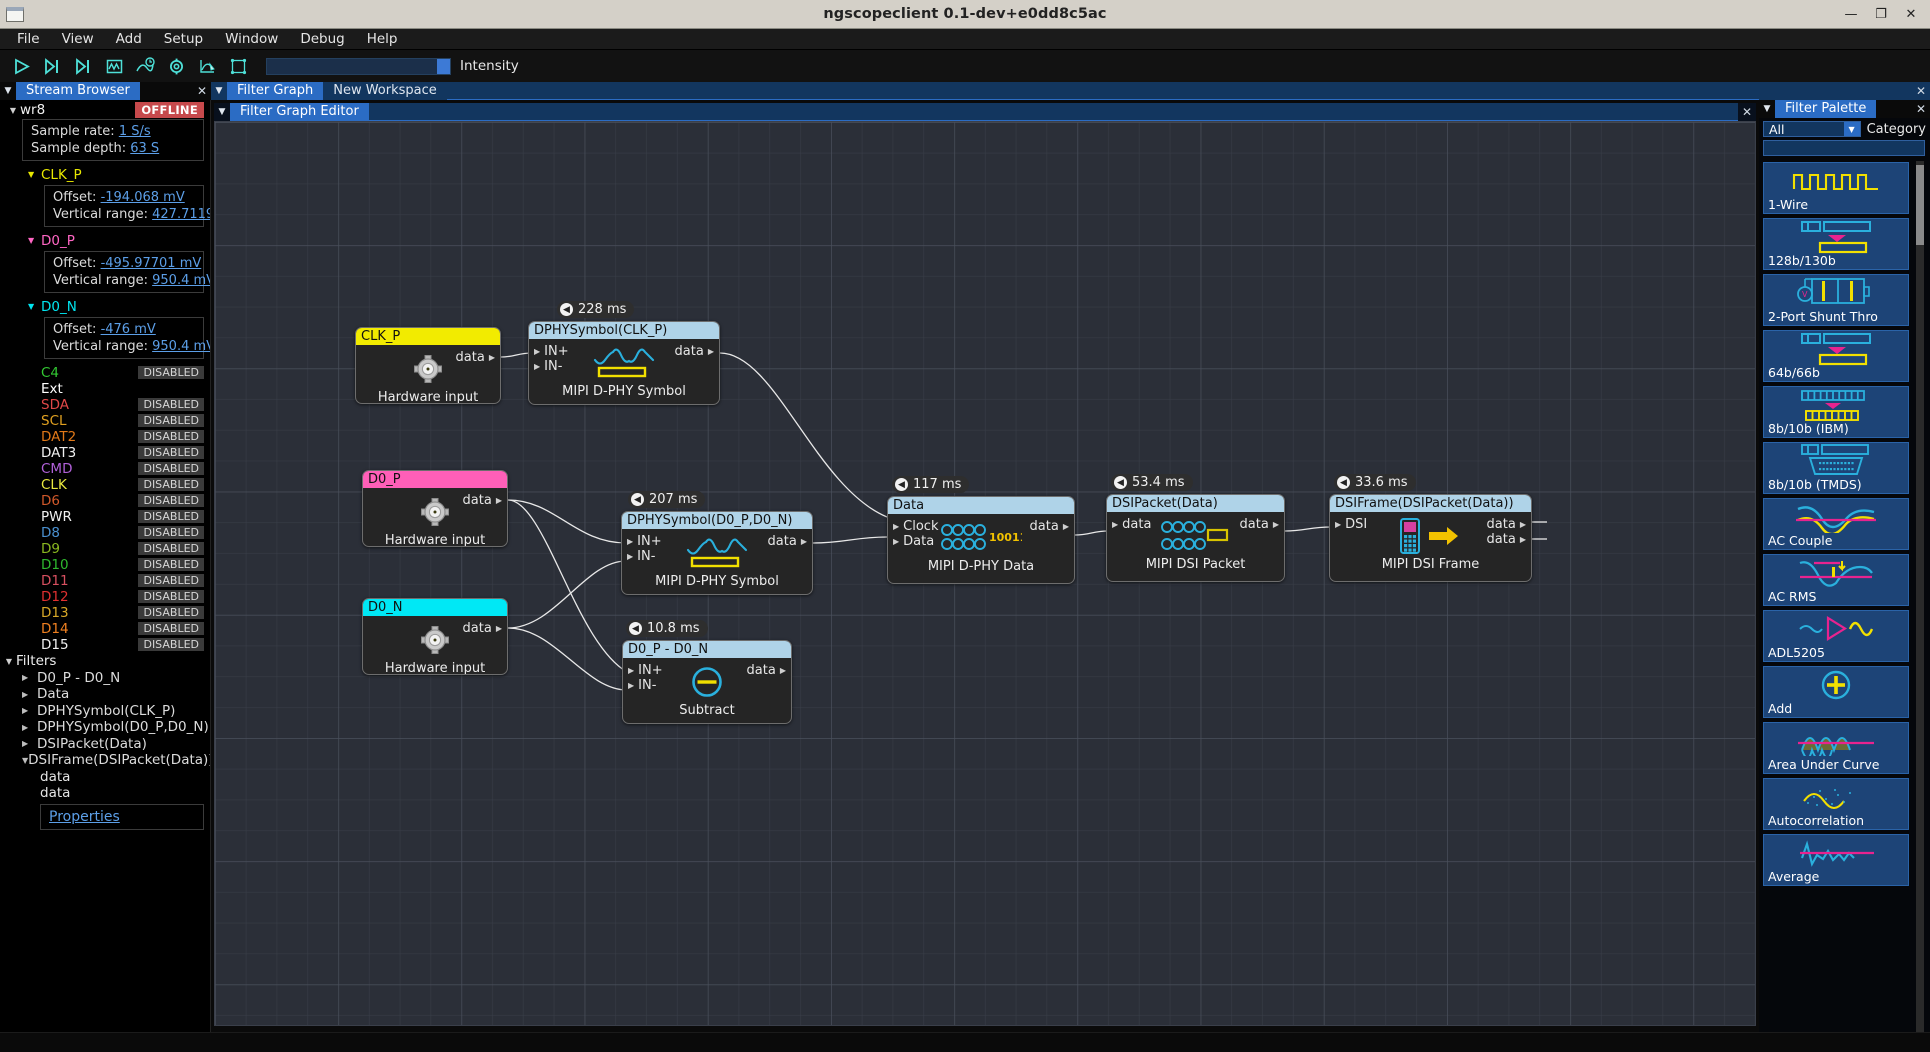  Describe the element at coordinates (1836, 412) in the screenshot. I see `palette-item-8b-10b-ibm: 8b/10b (IBM)` at that location.